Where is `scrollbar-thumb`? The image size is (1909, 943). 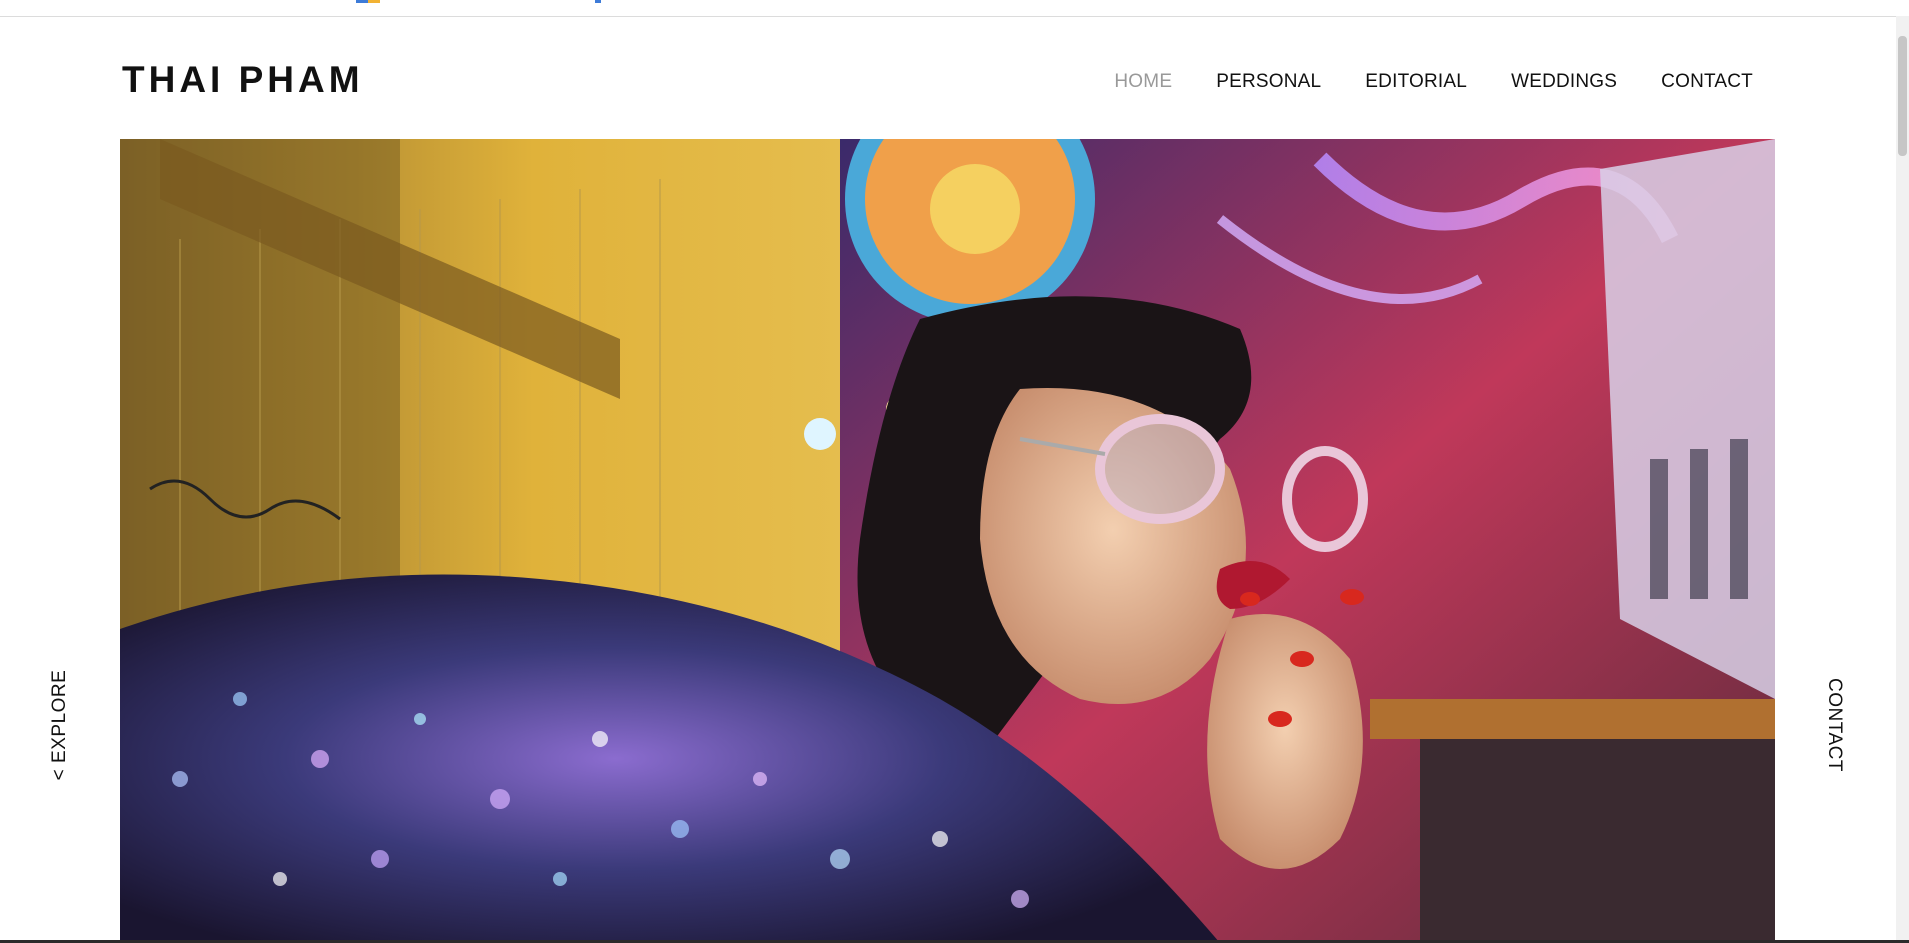 scrollbar-thumb is located at coordinates (1902, 96).